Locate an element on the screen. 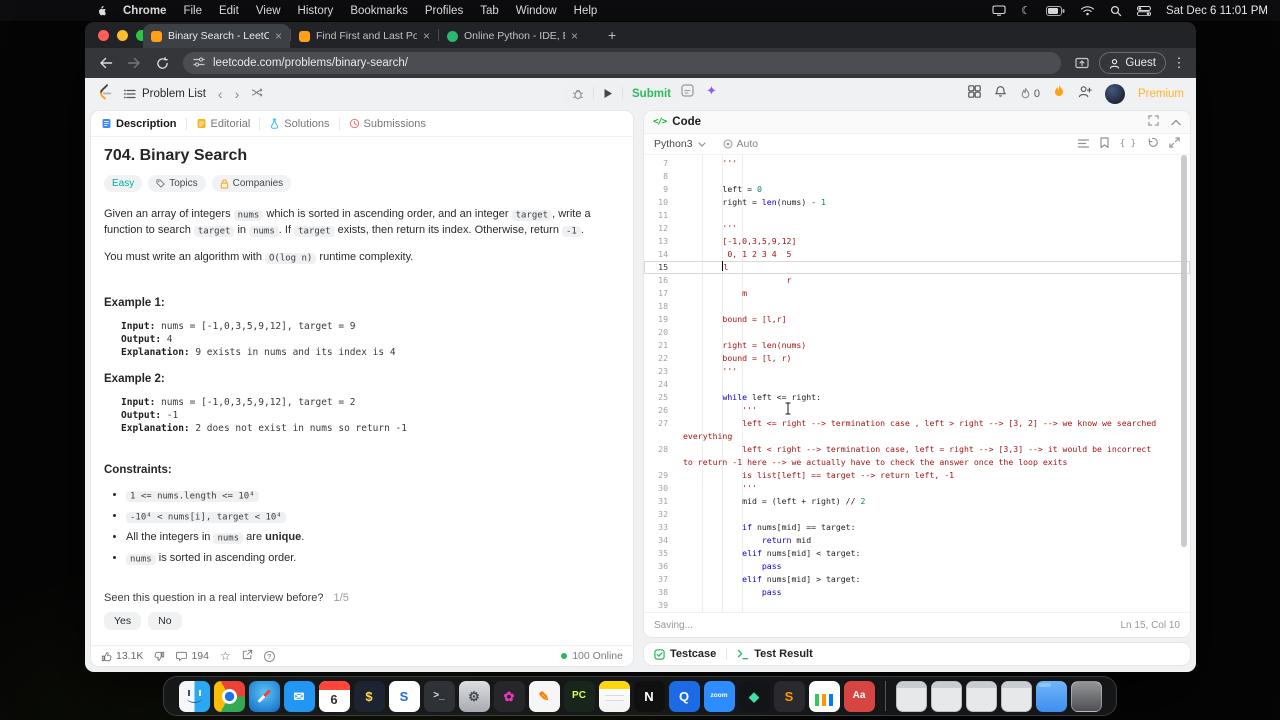 The width and height of the screenshot is (1280, 720). survey-no-button: No is located at coordinates (165, 621).